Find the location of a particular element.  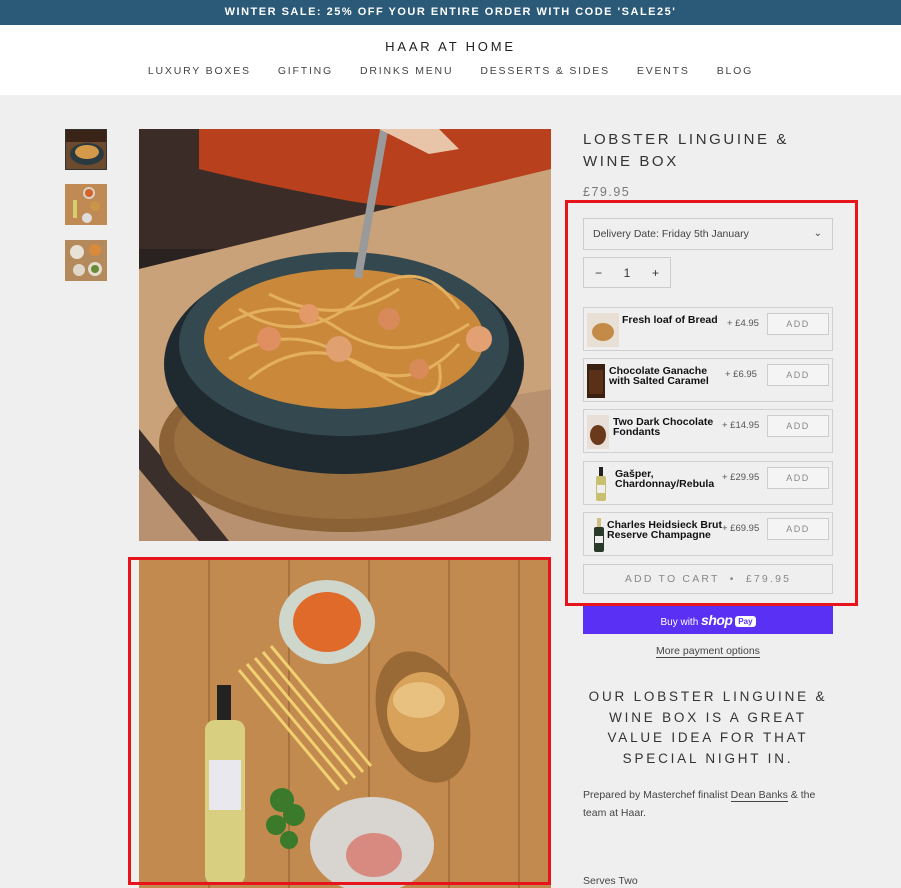

nav-drinks-menu: DRINKS MENU is located at coordinates (406, 71).